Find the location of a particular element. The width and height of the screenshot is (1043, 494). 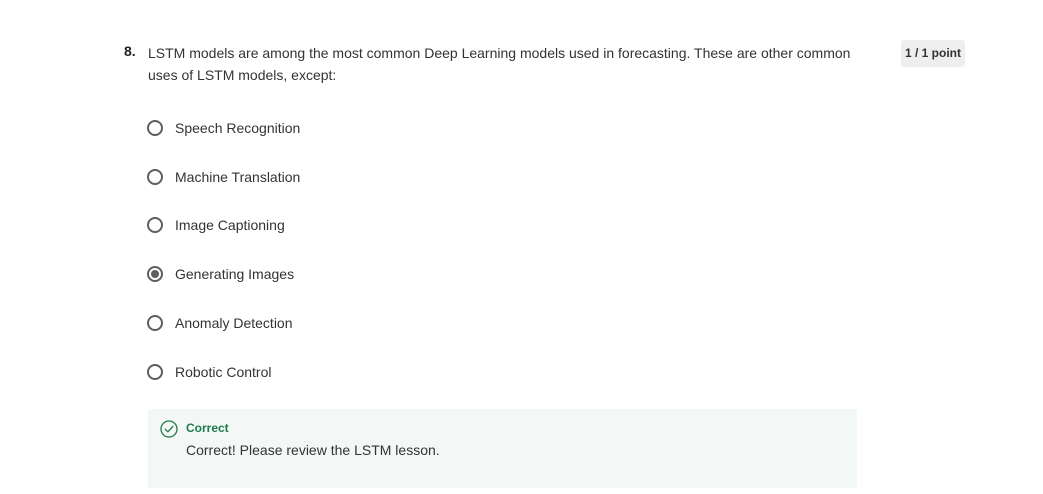

option-machine-translation: Machine Translation is located at coordinates (223, 177).